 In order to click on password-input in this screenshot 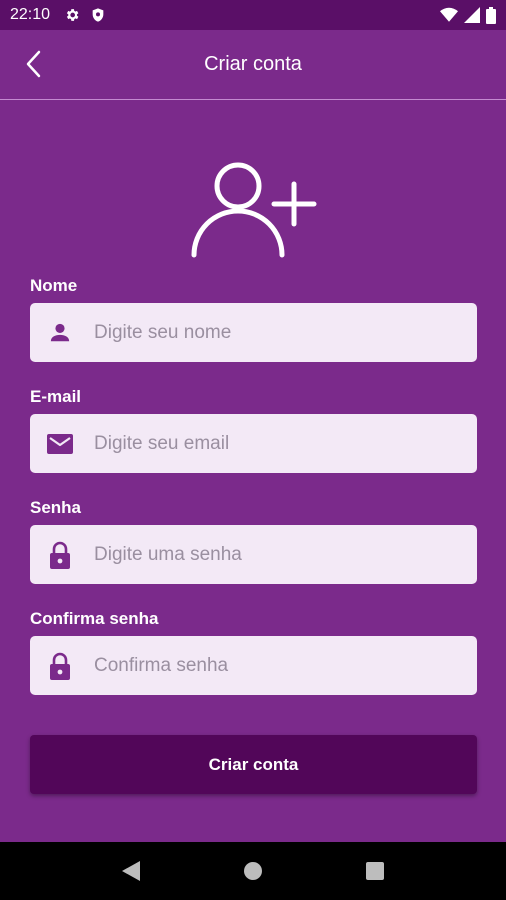, I will do `click(272, 554)`.